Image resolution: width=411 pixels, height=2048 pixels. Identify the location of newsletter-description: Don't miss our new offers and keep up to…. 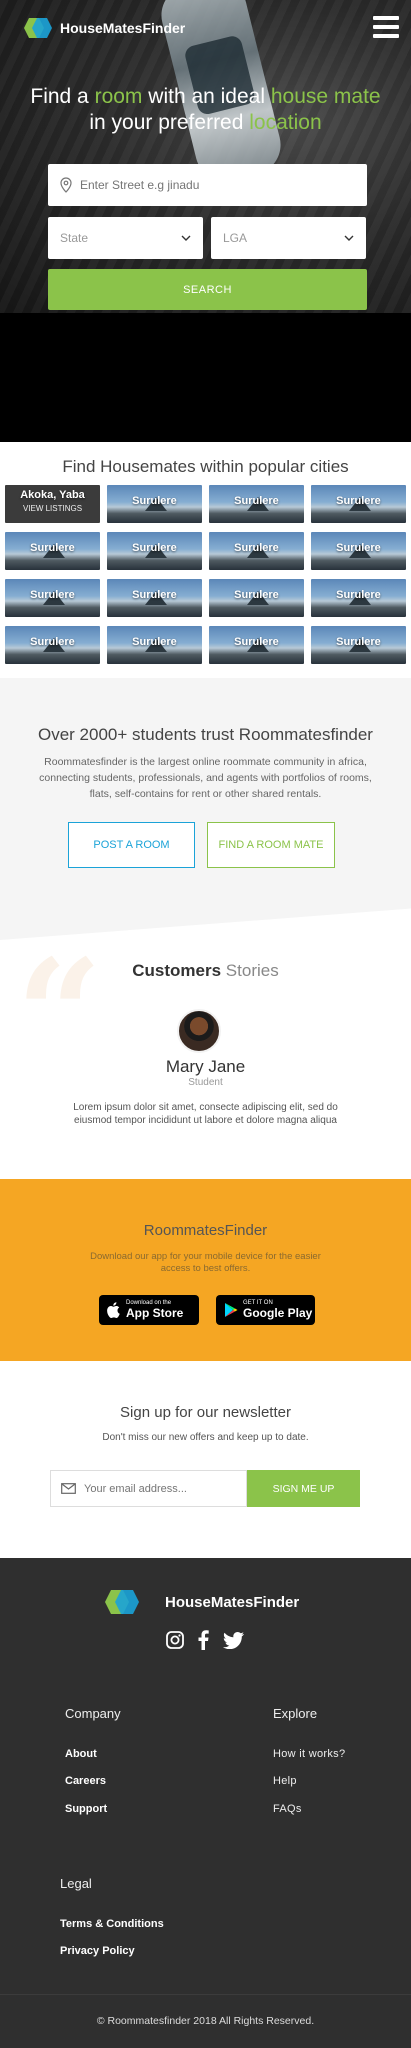
(205, 1437).